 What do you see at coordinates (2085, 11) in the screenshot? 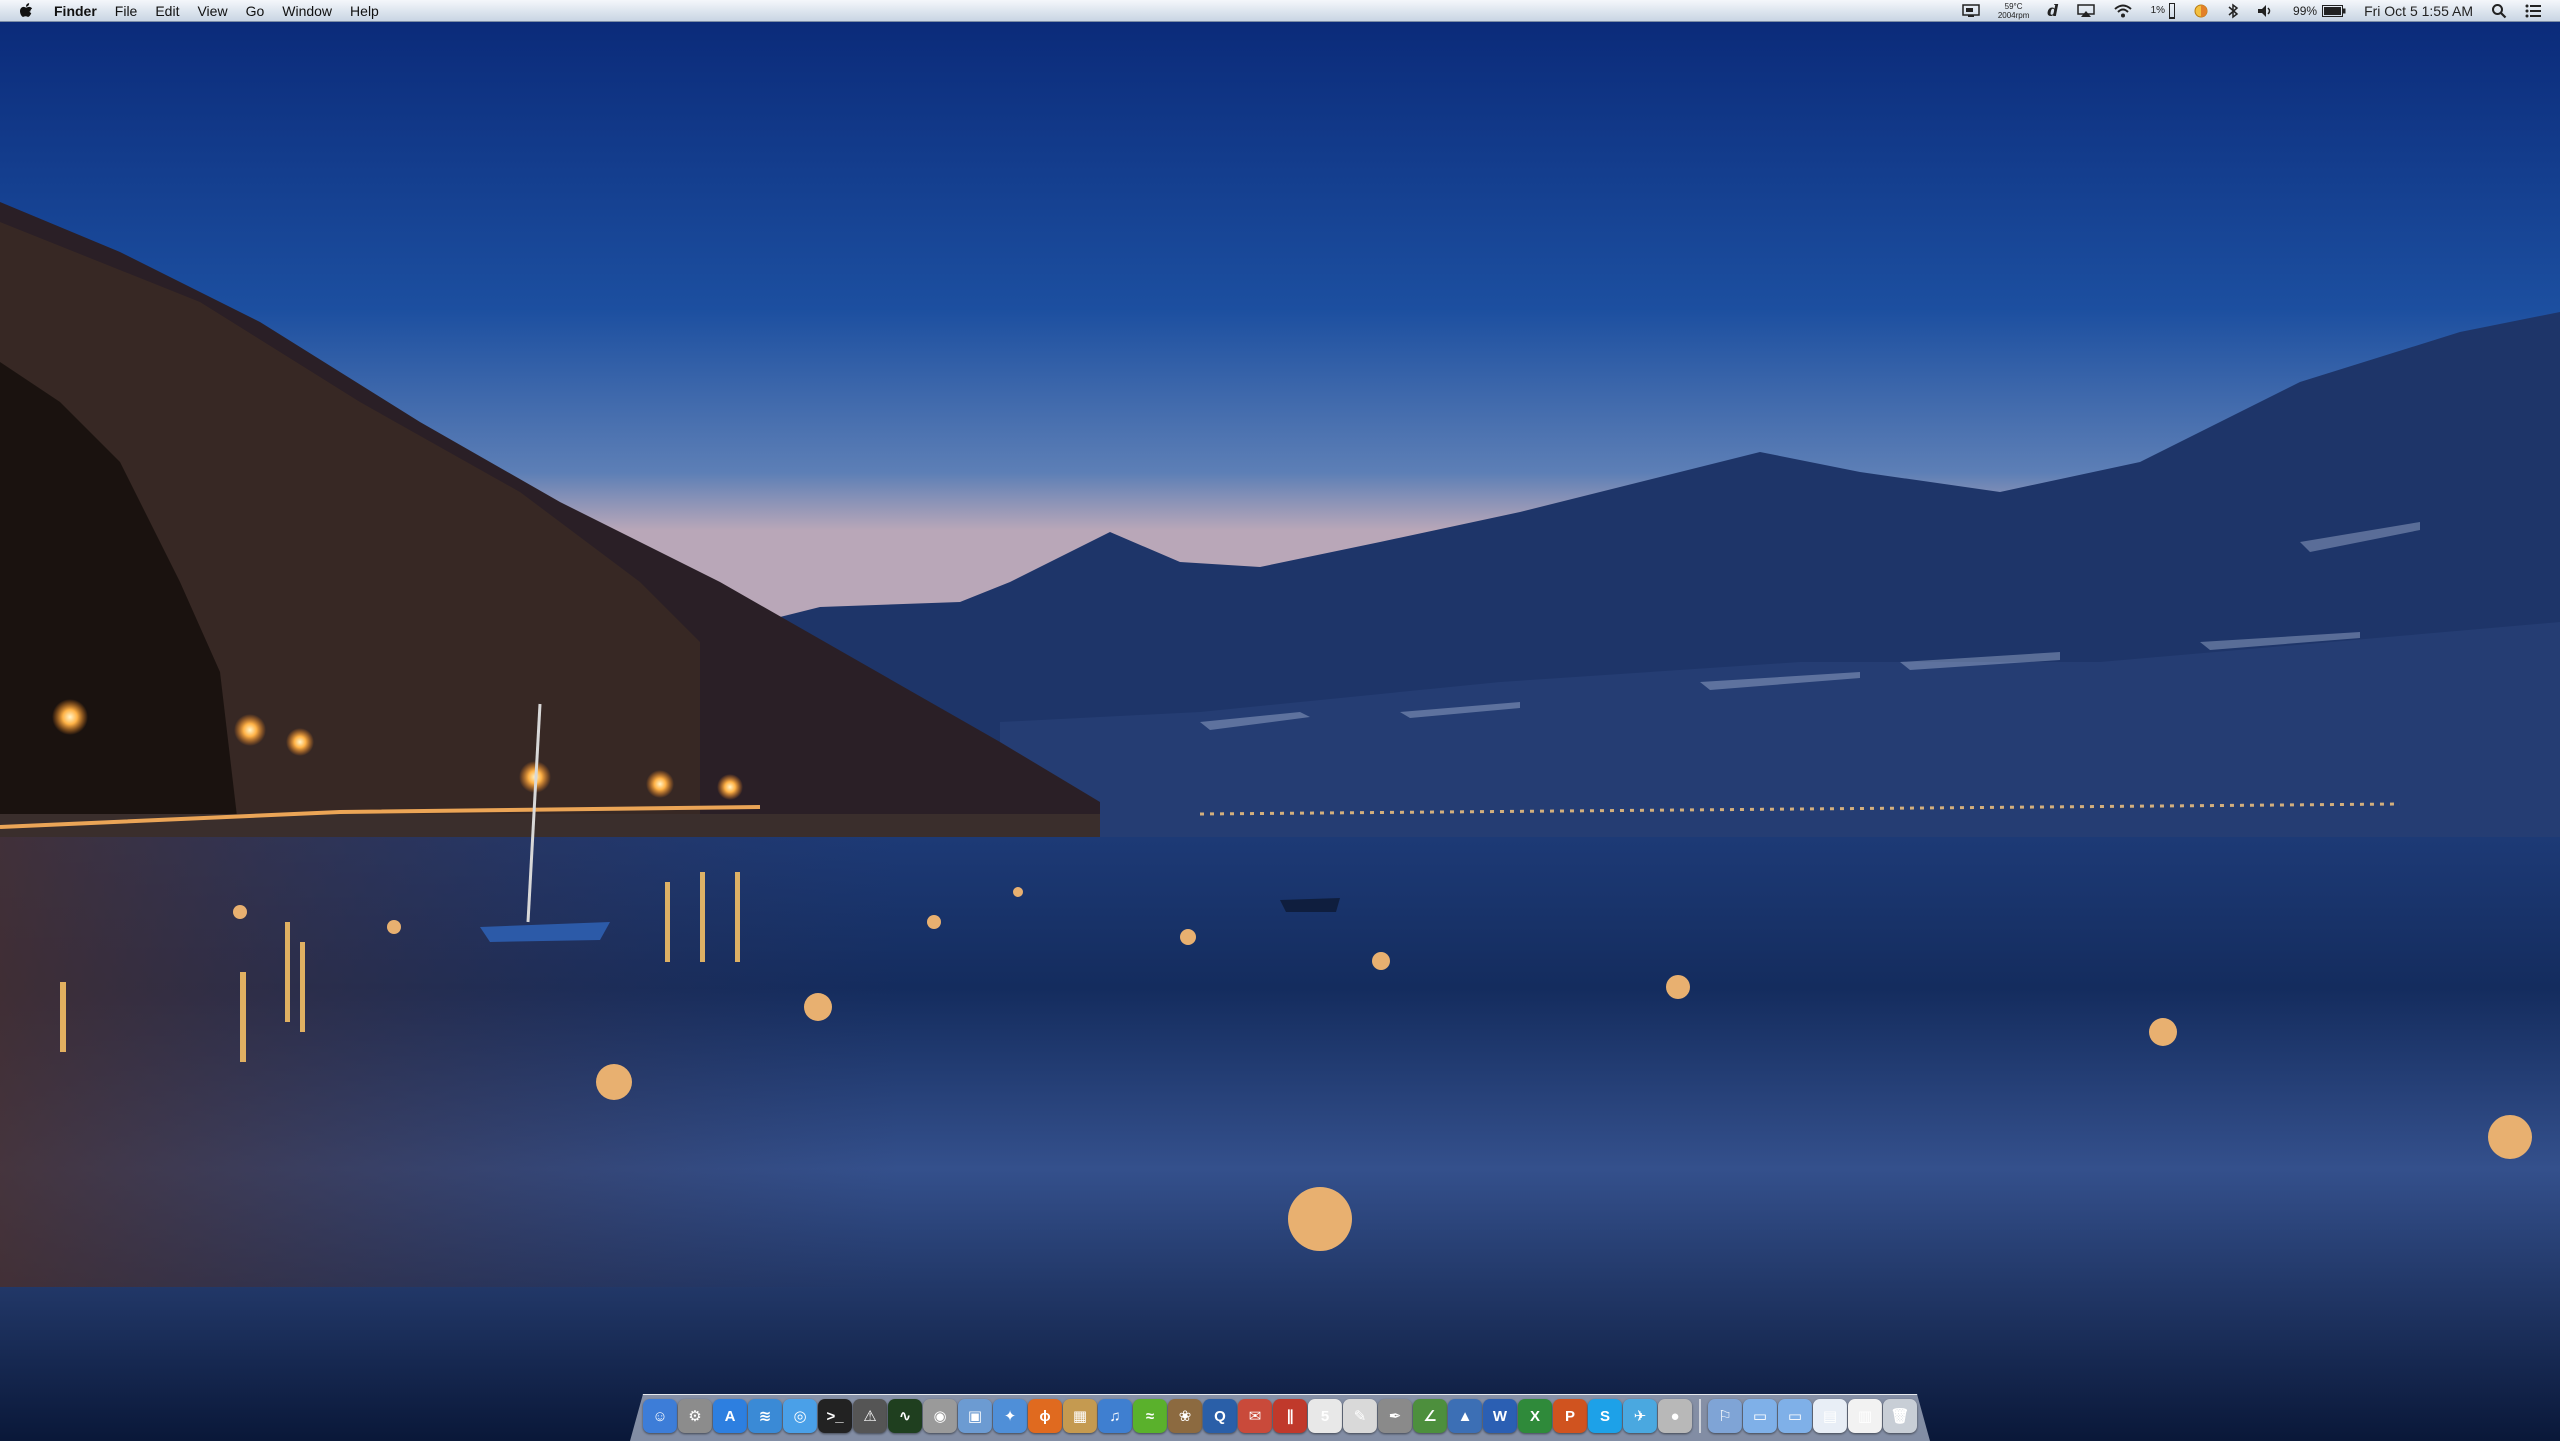
I see `airplay-icon` at bounding box center [2085, 11].